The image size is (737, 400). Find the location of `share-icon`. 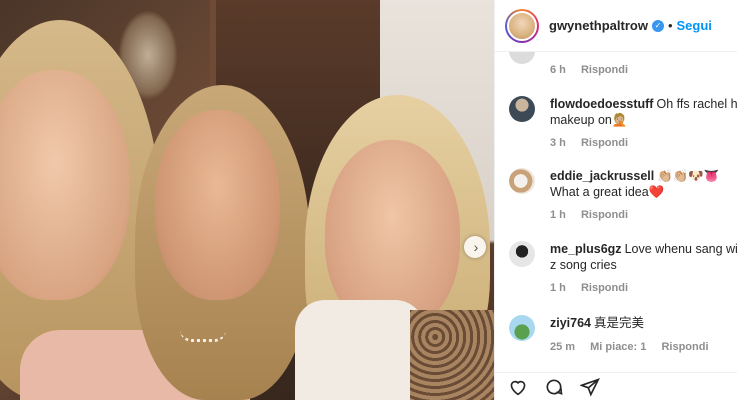

share-icon is located at coordinates (590, 387).